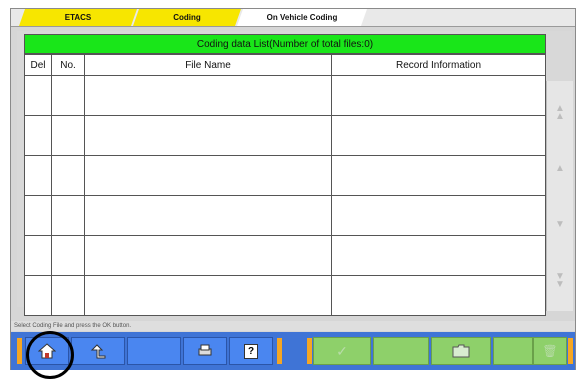 The width and height of the screenshot is (578, 381). What do you see at coordinates (279, 351) in the screenshot?
I see `toolbar-divider` at bounding box center [279, 351].